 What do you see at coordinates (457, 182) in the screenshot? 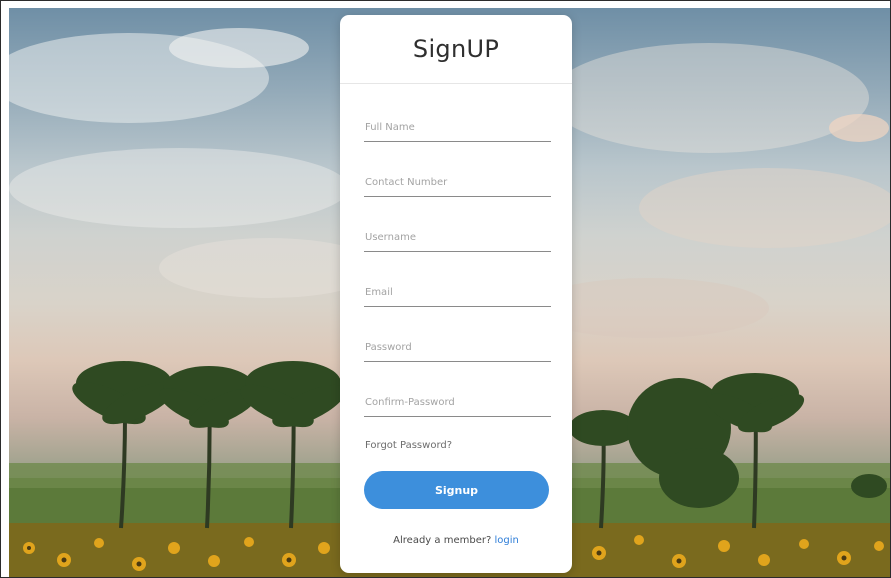
I see `contact-number-input` at bounding box center [457, 182].